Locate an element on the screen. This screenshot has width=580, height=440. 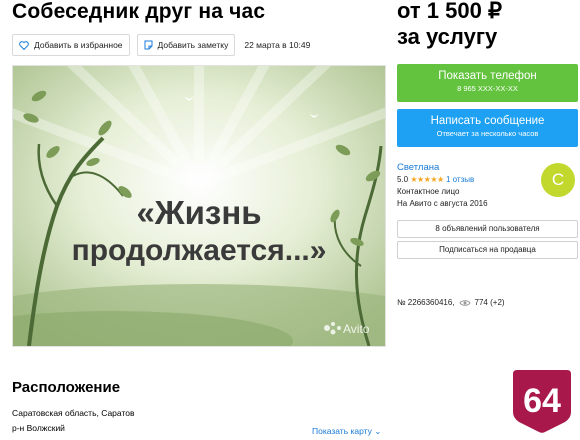
listing-title: Собеседник друг на час is located at coordinates (139, 11).